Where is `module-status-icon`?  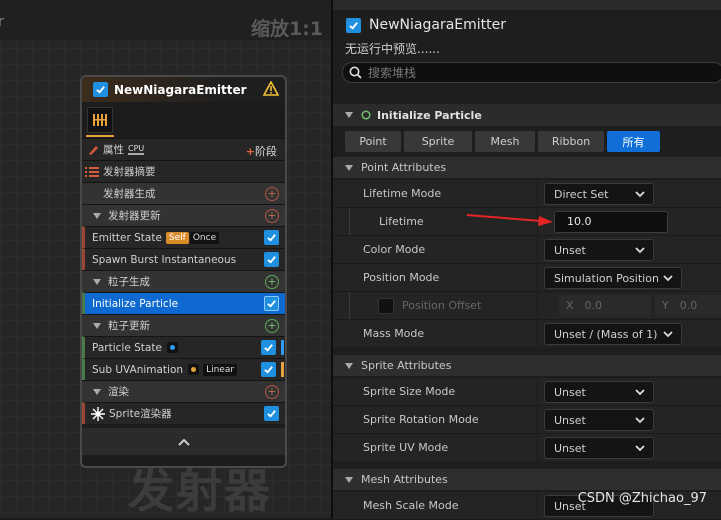
module-status-icon is located at coordinates (366, 115).